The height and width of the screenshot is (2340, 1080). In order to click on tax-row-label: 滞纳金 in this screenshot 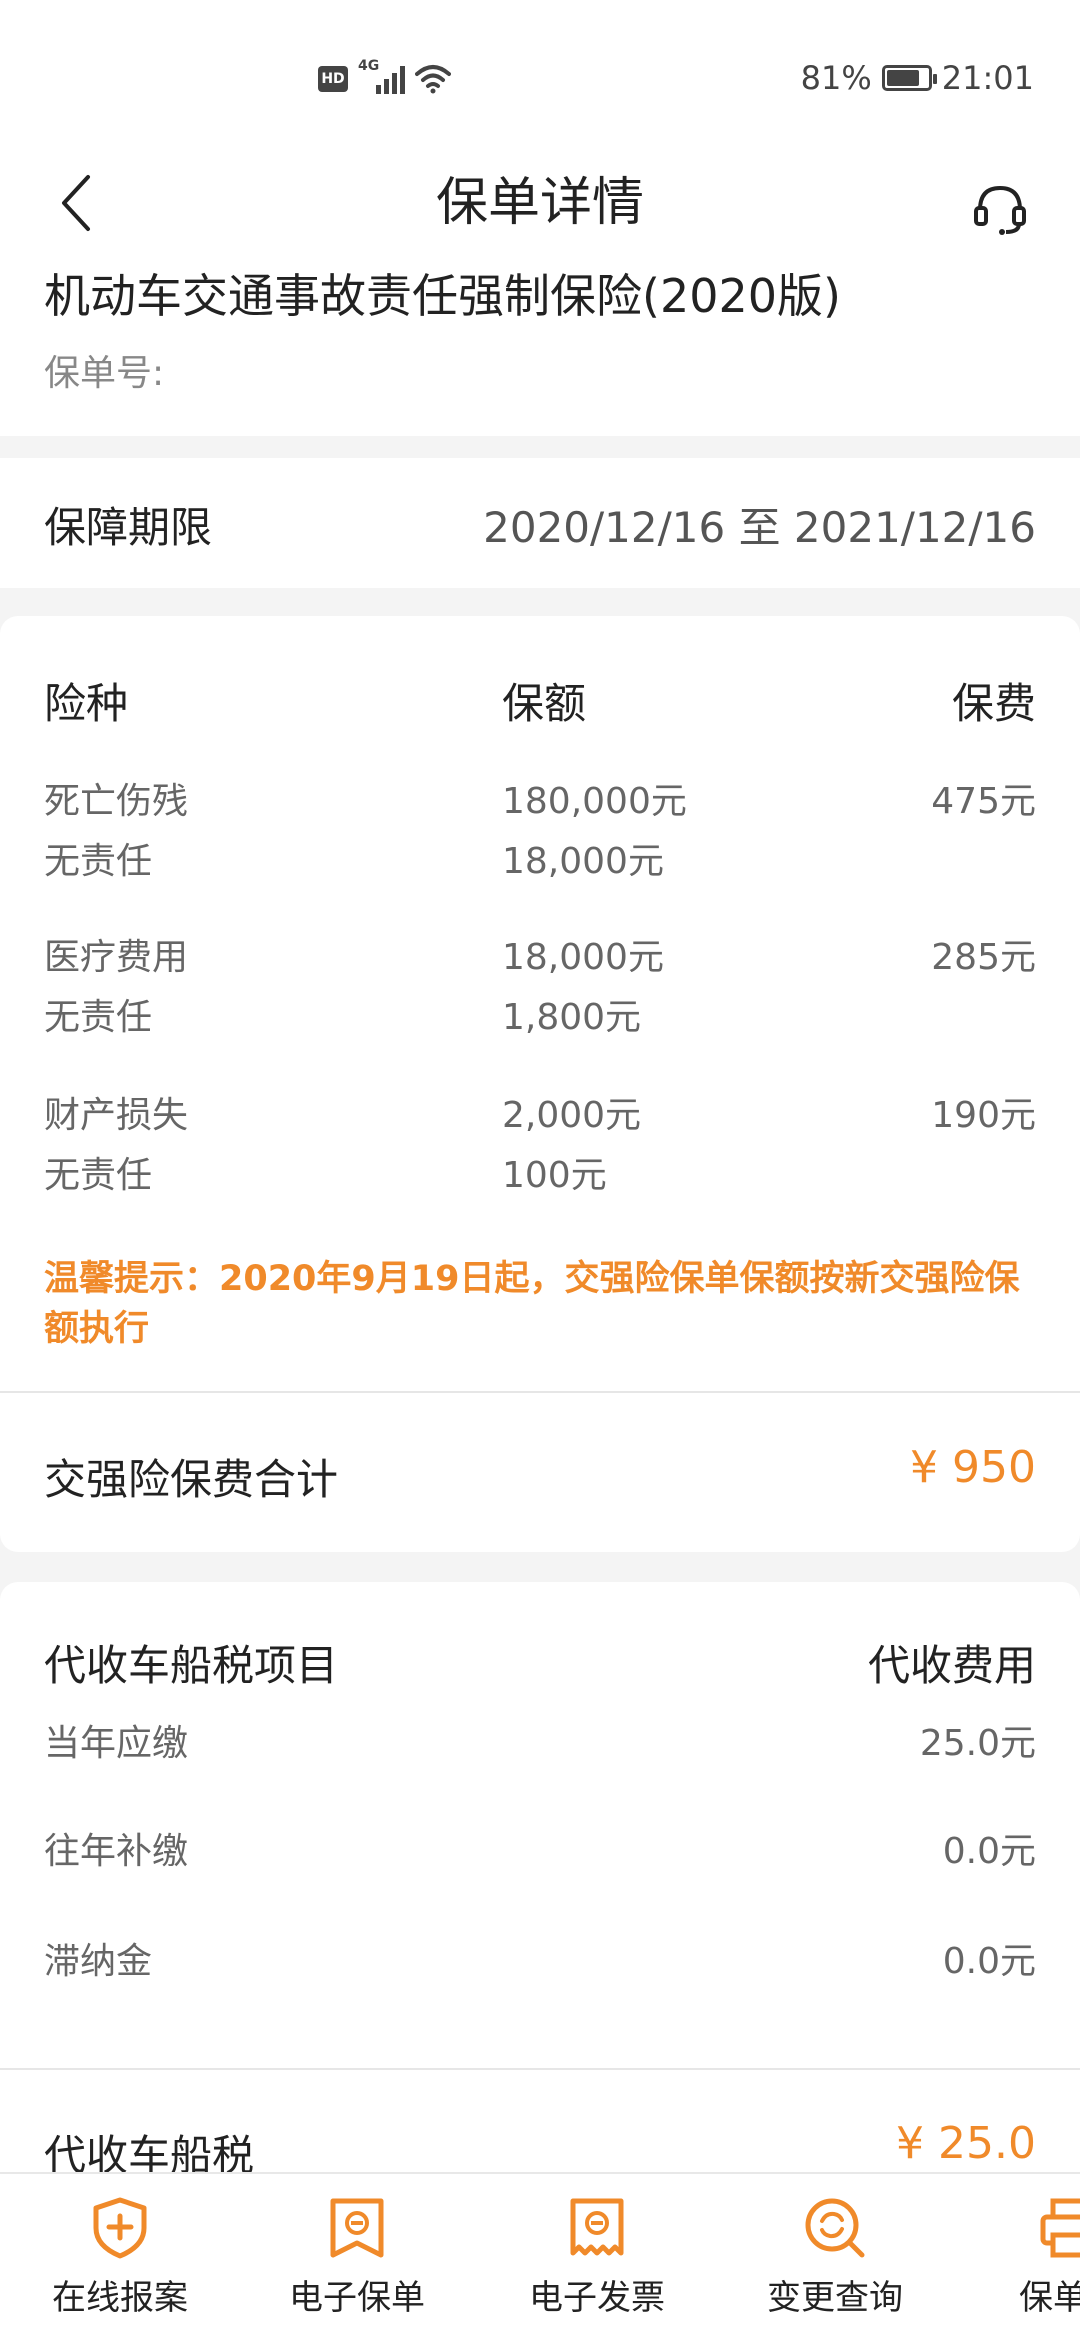, I will do `click(98, 1961)`.